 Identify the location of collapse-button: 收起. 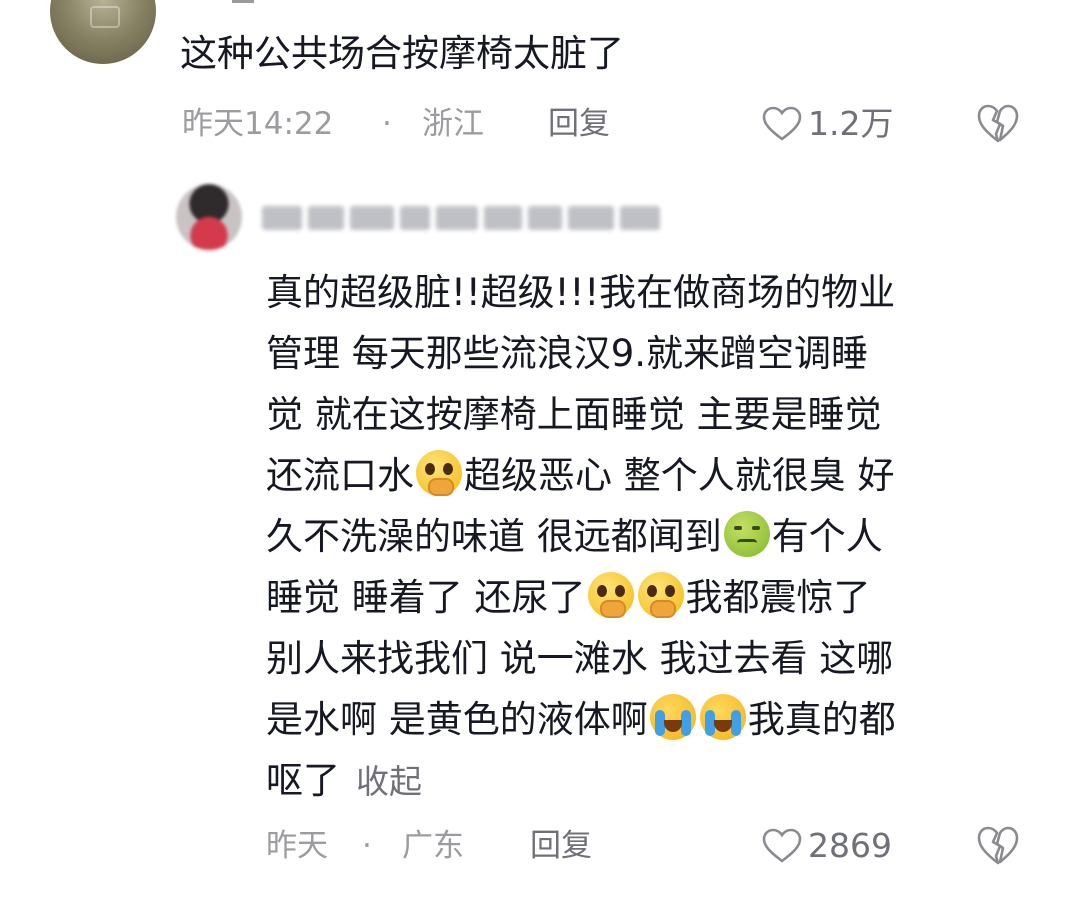
(389, 781).